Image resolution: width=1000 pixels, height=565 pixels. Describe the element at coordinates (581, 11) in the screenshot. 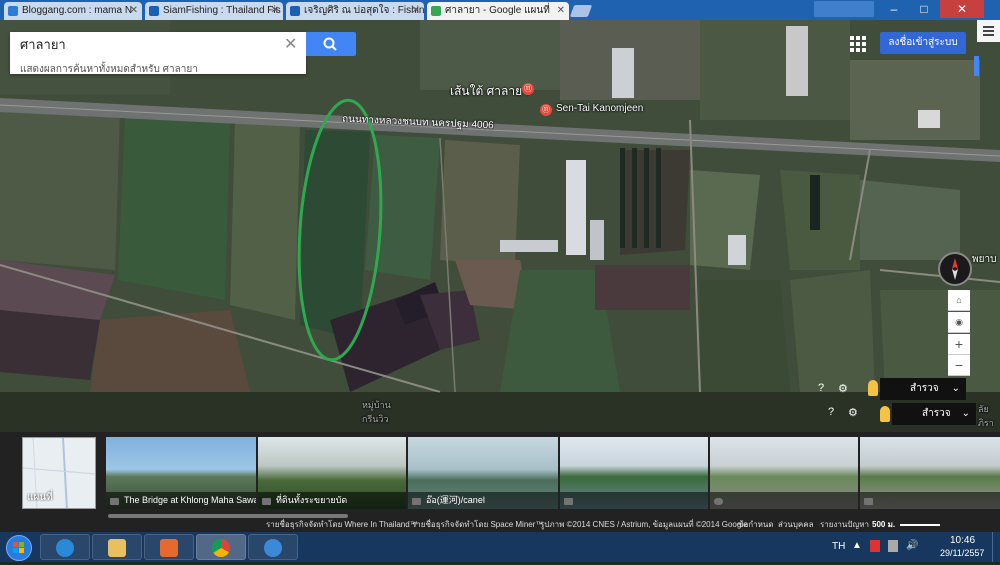

I see `new-tab-button` at that location.